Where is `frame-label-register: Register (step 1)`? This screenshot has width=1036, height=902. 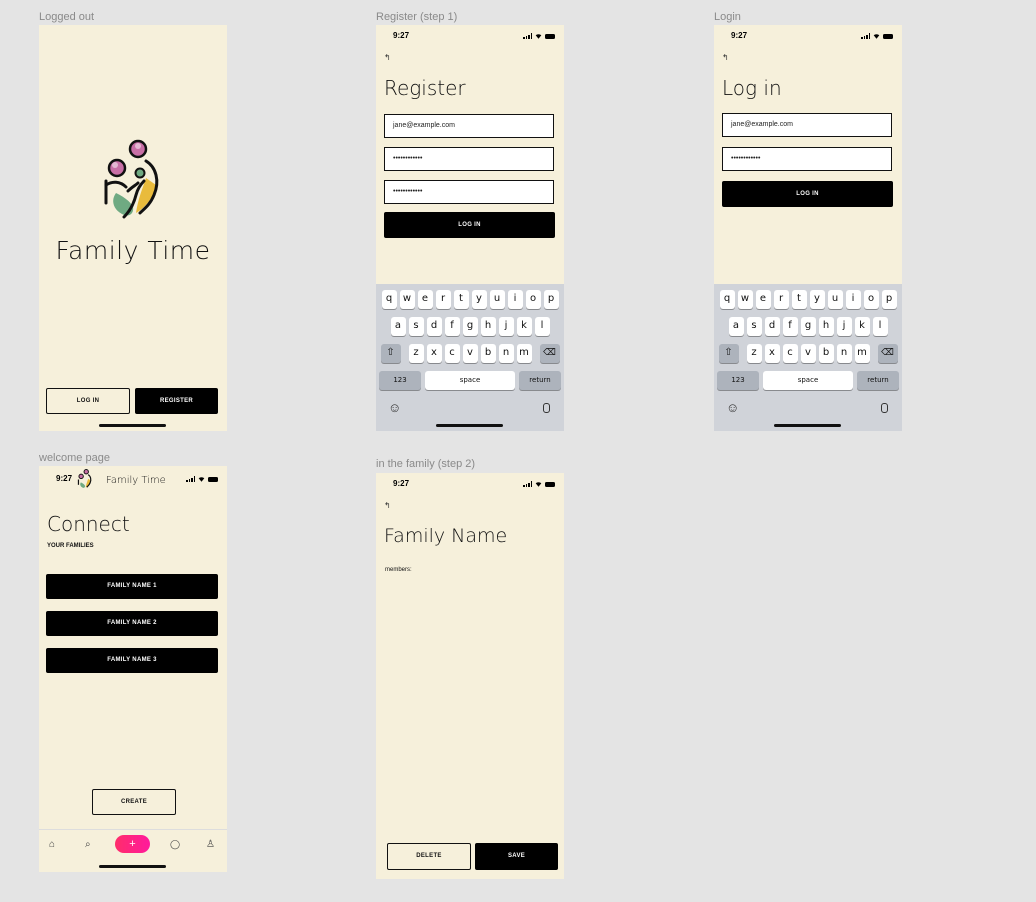
frame-label-register: Register (step 1) is located at coordinates (417, 17).